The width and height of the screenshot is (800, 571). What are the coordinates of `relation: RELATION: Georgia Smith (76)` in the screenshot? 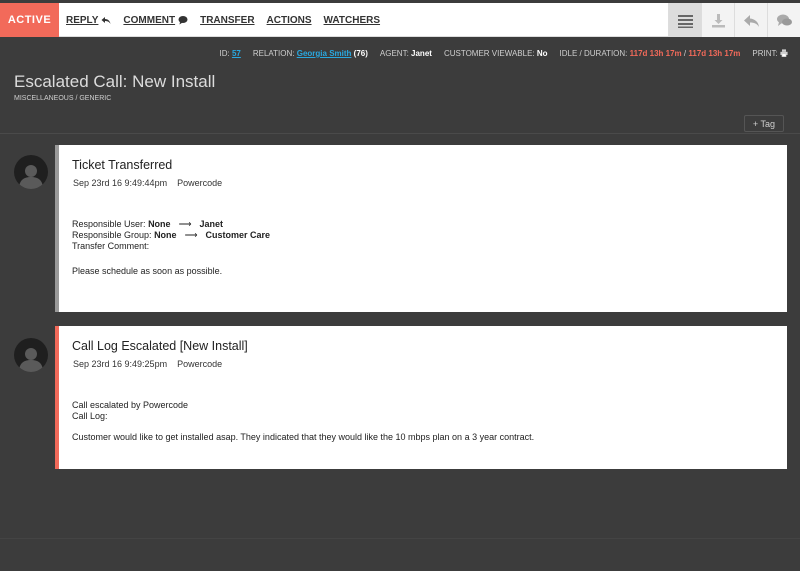 It's located at (310, 53).